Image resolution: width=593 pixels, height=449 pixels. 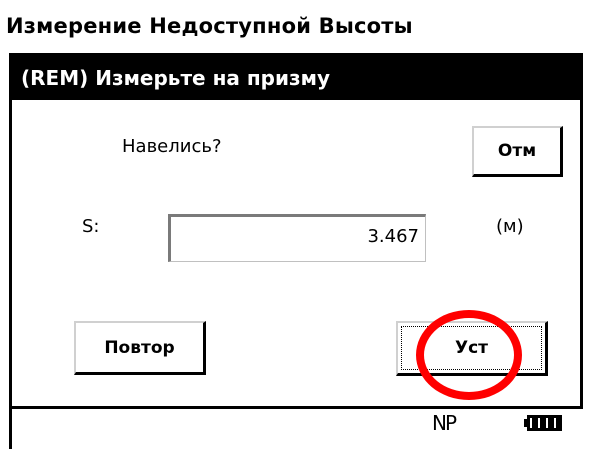 I want to click on retry-button: Повтор, so click(x=140, y=348).